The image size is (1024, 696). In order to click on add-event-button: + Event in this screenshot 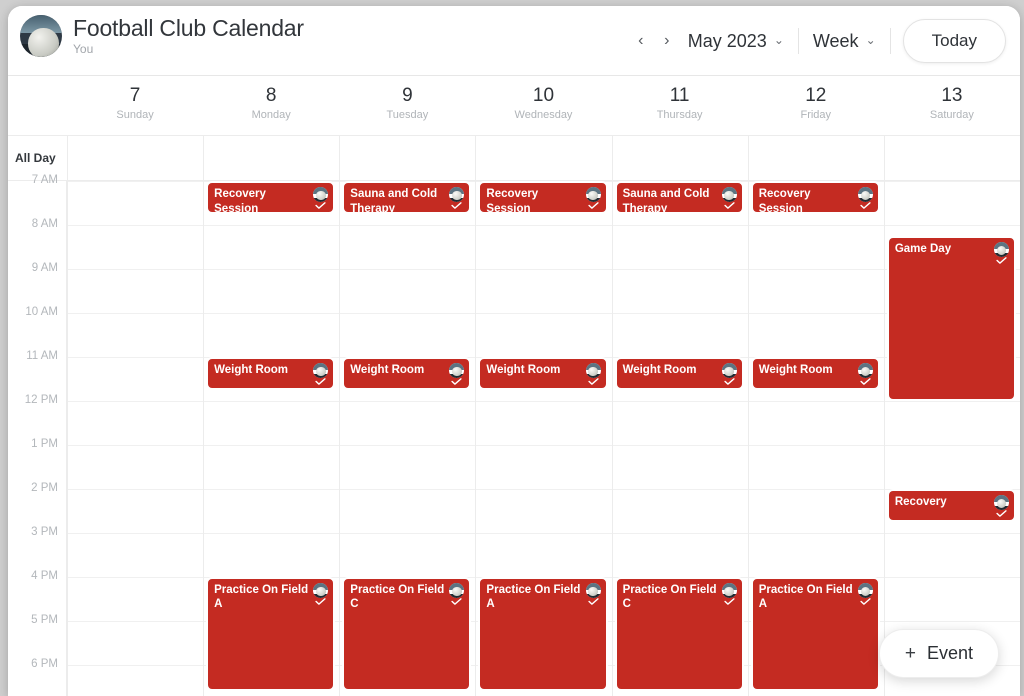, I will do `click(938, 653)`.